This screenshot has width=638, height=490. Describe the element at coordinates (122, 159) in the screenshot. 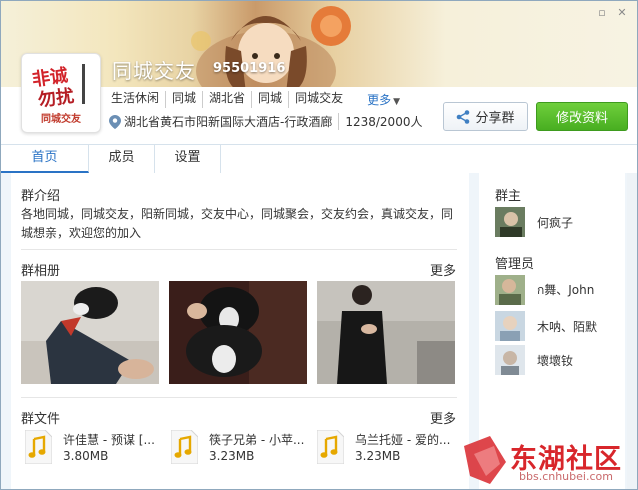

I see `tab-members: 成员` at that location.